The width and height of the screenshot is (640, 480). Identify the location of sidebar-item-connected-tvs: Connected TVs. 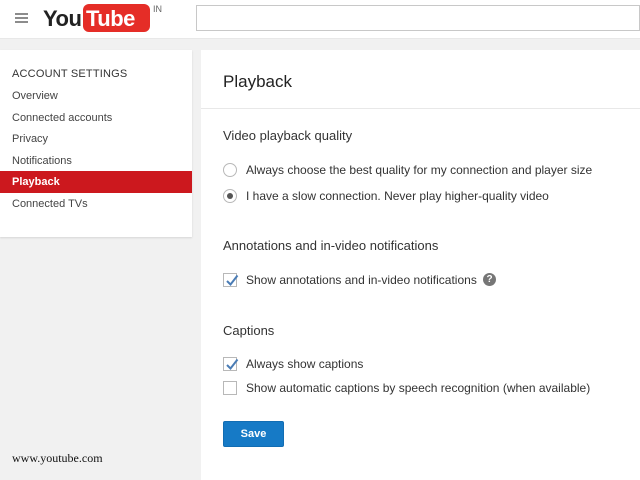
(96, 204).